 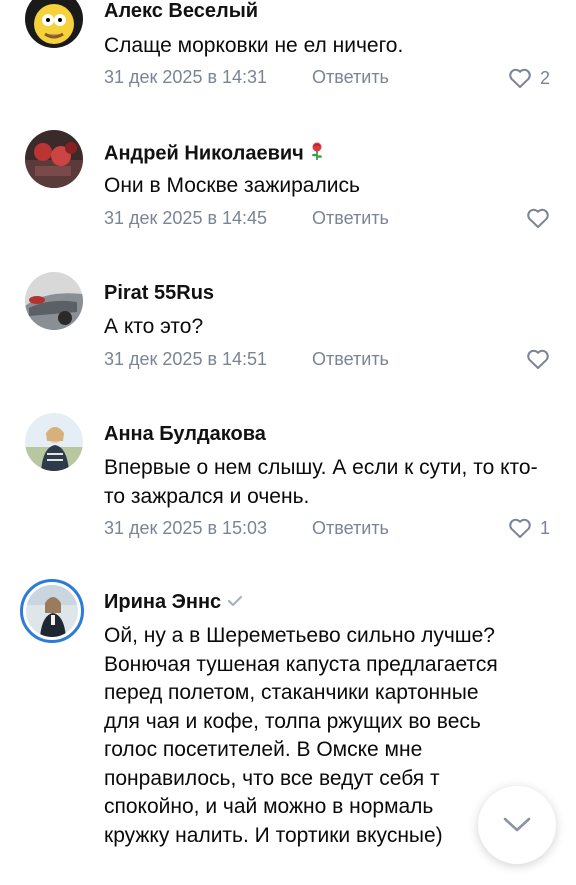 What do you see at coordinates (232, 185) in the screenshot?
I see `comment-text: Они в Москве зажирались` at bounding box center [232, 185].